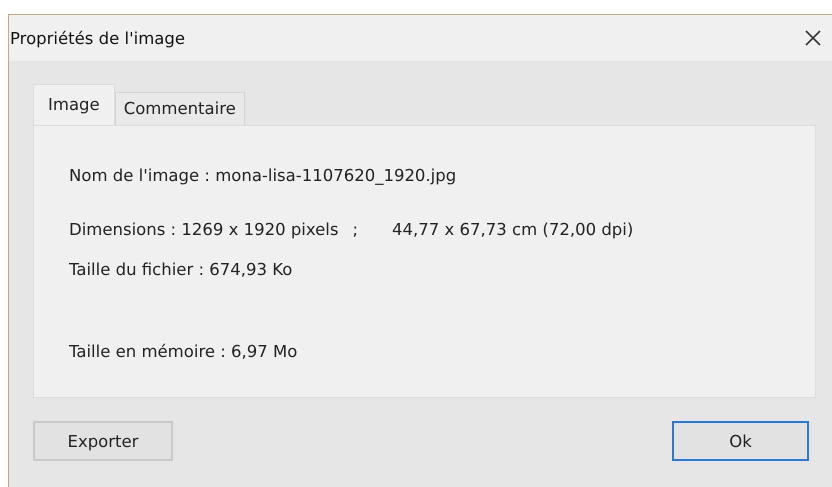 This screenshot has width=832, height=487. I want to click on tab: Commentaire, so click(179, 108).